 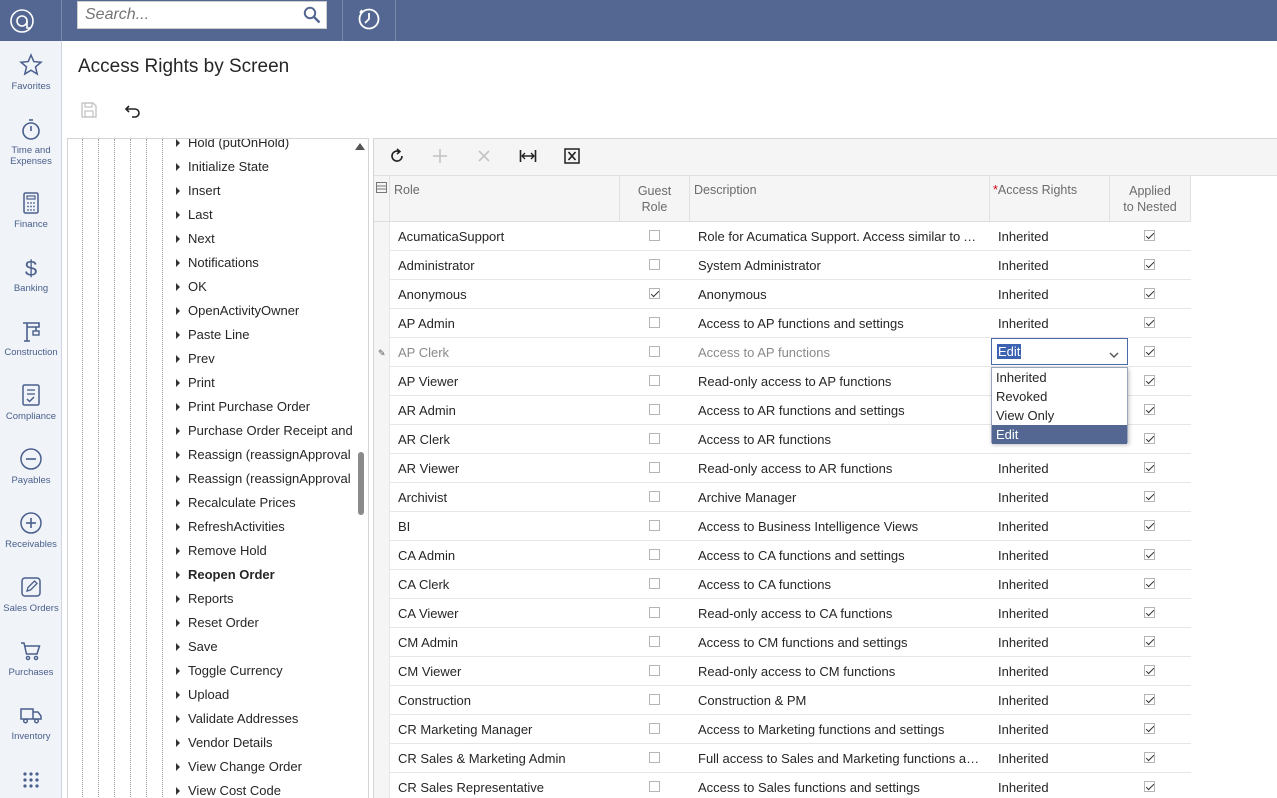 I want to click on table-row: Anonymous Anonymous Inherited, so click(x=782, y=294).